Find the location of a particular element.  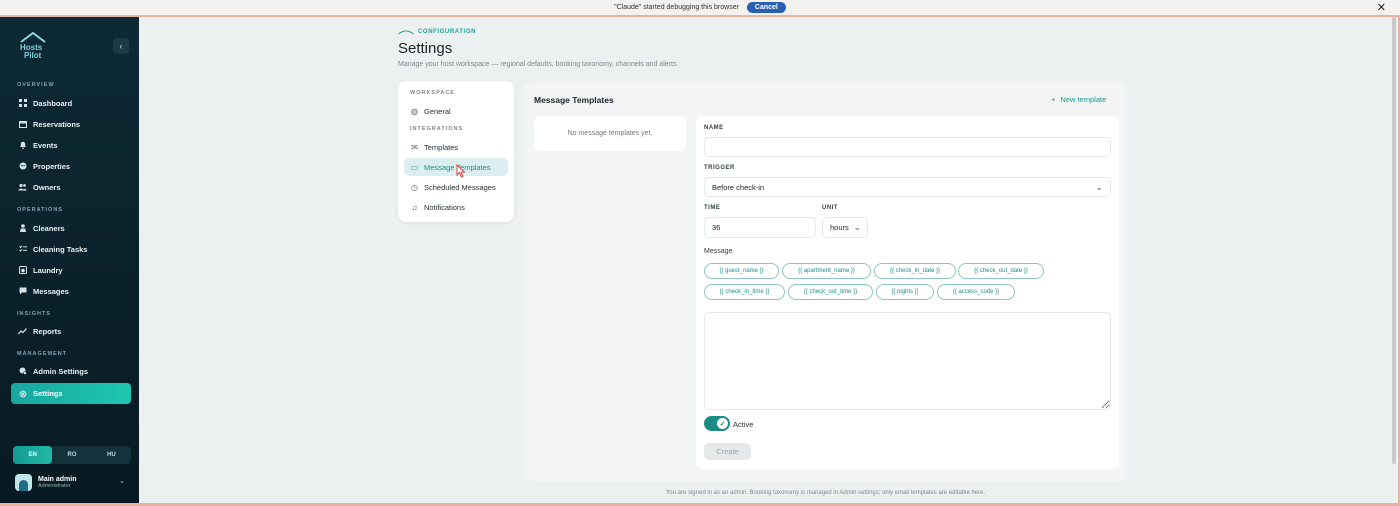

check-icon: ✓ is located at coordinates (722, 423).